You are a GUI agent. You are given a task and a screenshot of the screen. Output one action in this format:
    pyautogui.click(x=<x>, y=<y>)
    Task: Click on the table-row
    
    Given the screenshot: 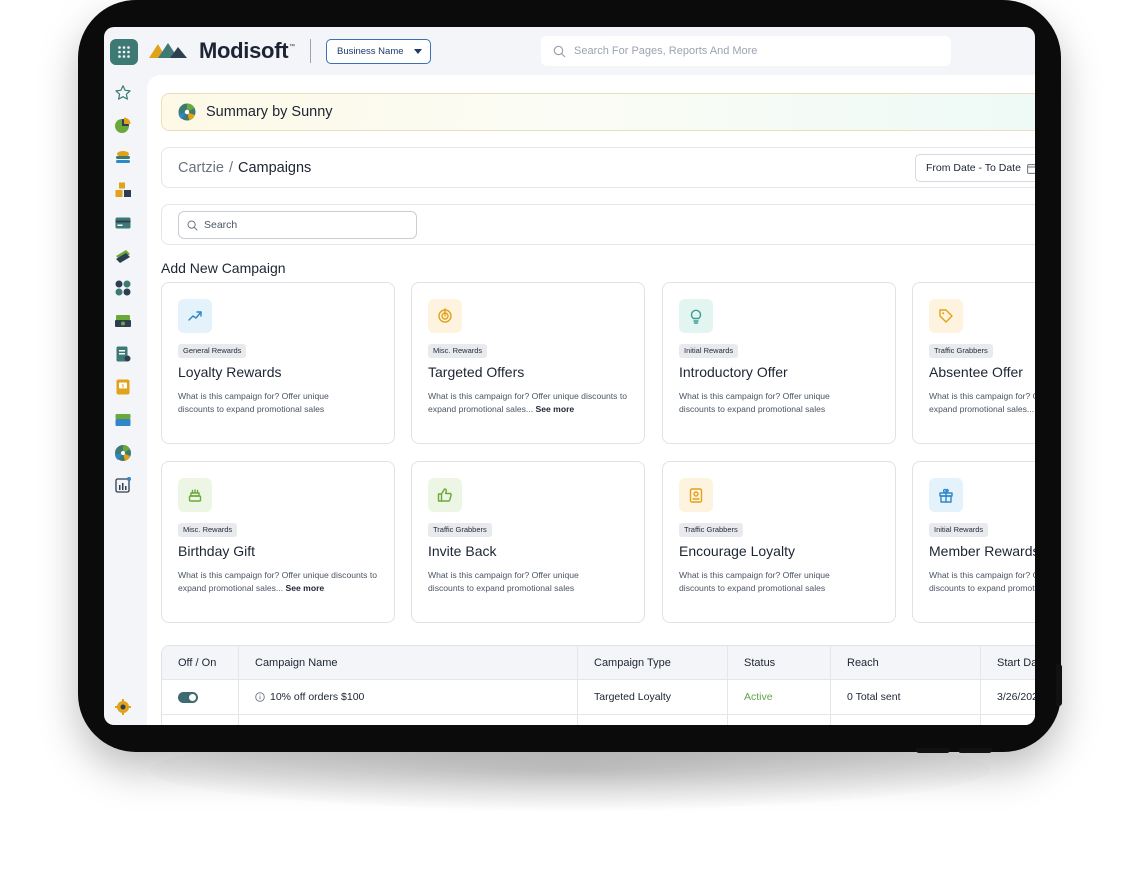 What is the action you would take?
    pyautogui.click(x=598, y=720)
    